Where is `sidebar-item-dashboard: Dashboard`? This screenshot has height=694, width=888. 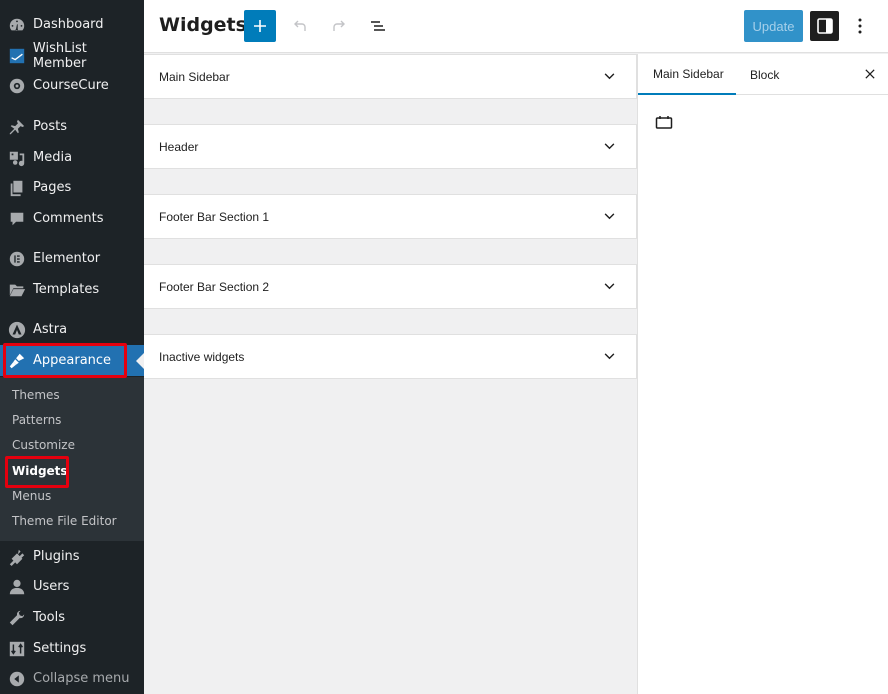 sidebar-item-dashboard: Dashboard is located at coordinates (72, 24).